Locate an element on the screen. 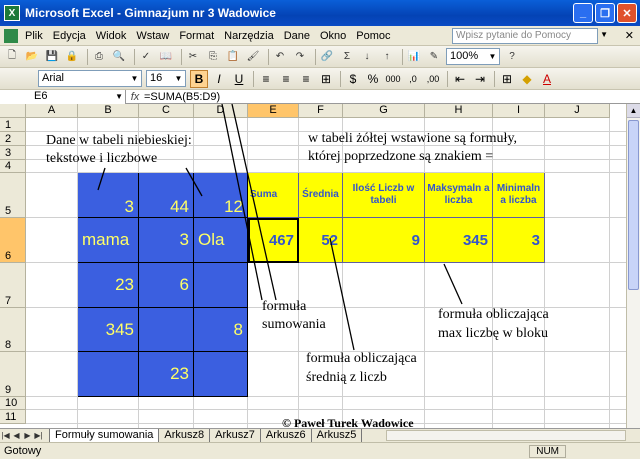 This screenshot has width=640, height=459. menu-format: Format is located at coordinates (196, 36).